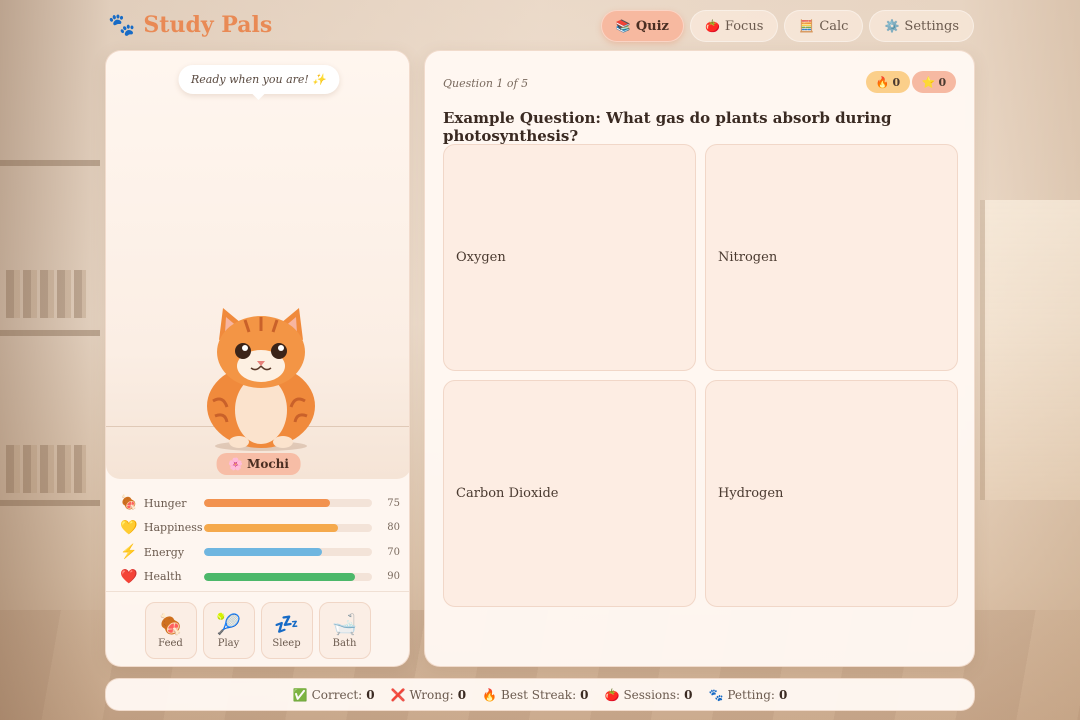  What do you see at coordinates (129, 552) in the screenshot?
I see `lightning-icon: ⚡` at bounding box center [129, 552].